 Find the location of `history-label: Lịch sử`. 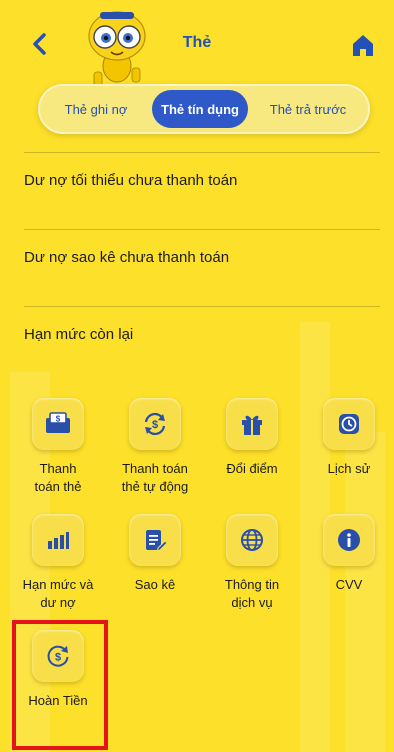

history-label: Lịch sử is located at coordinates (349, 468).